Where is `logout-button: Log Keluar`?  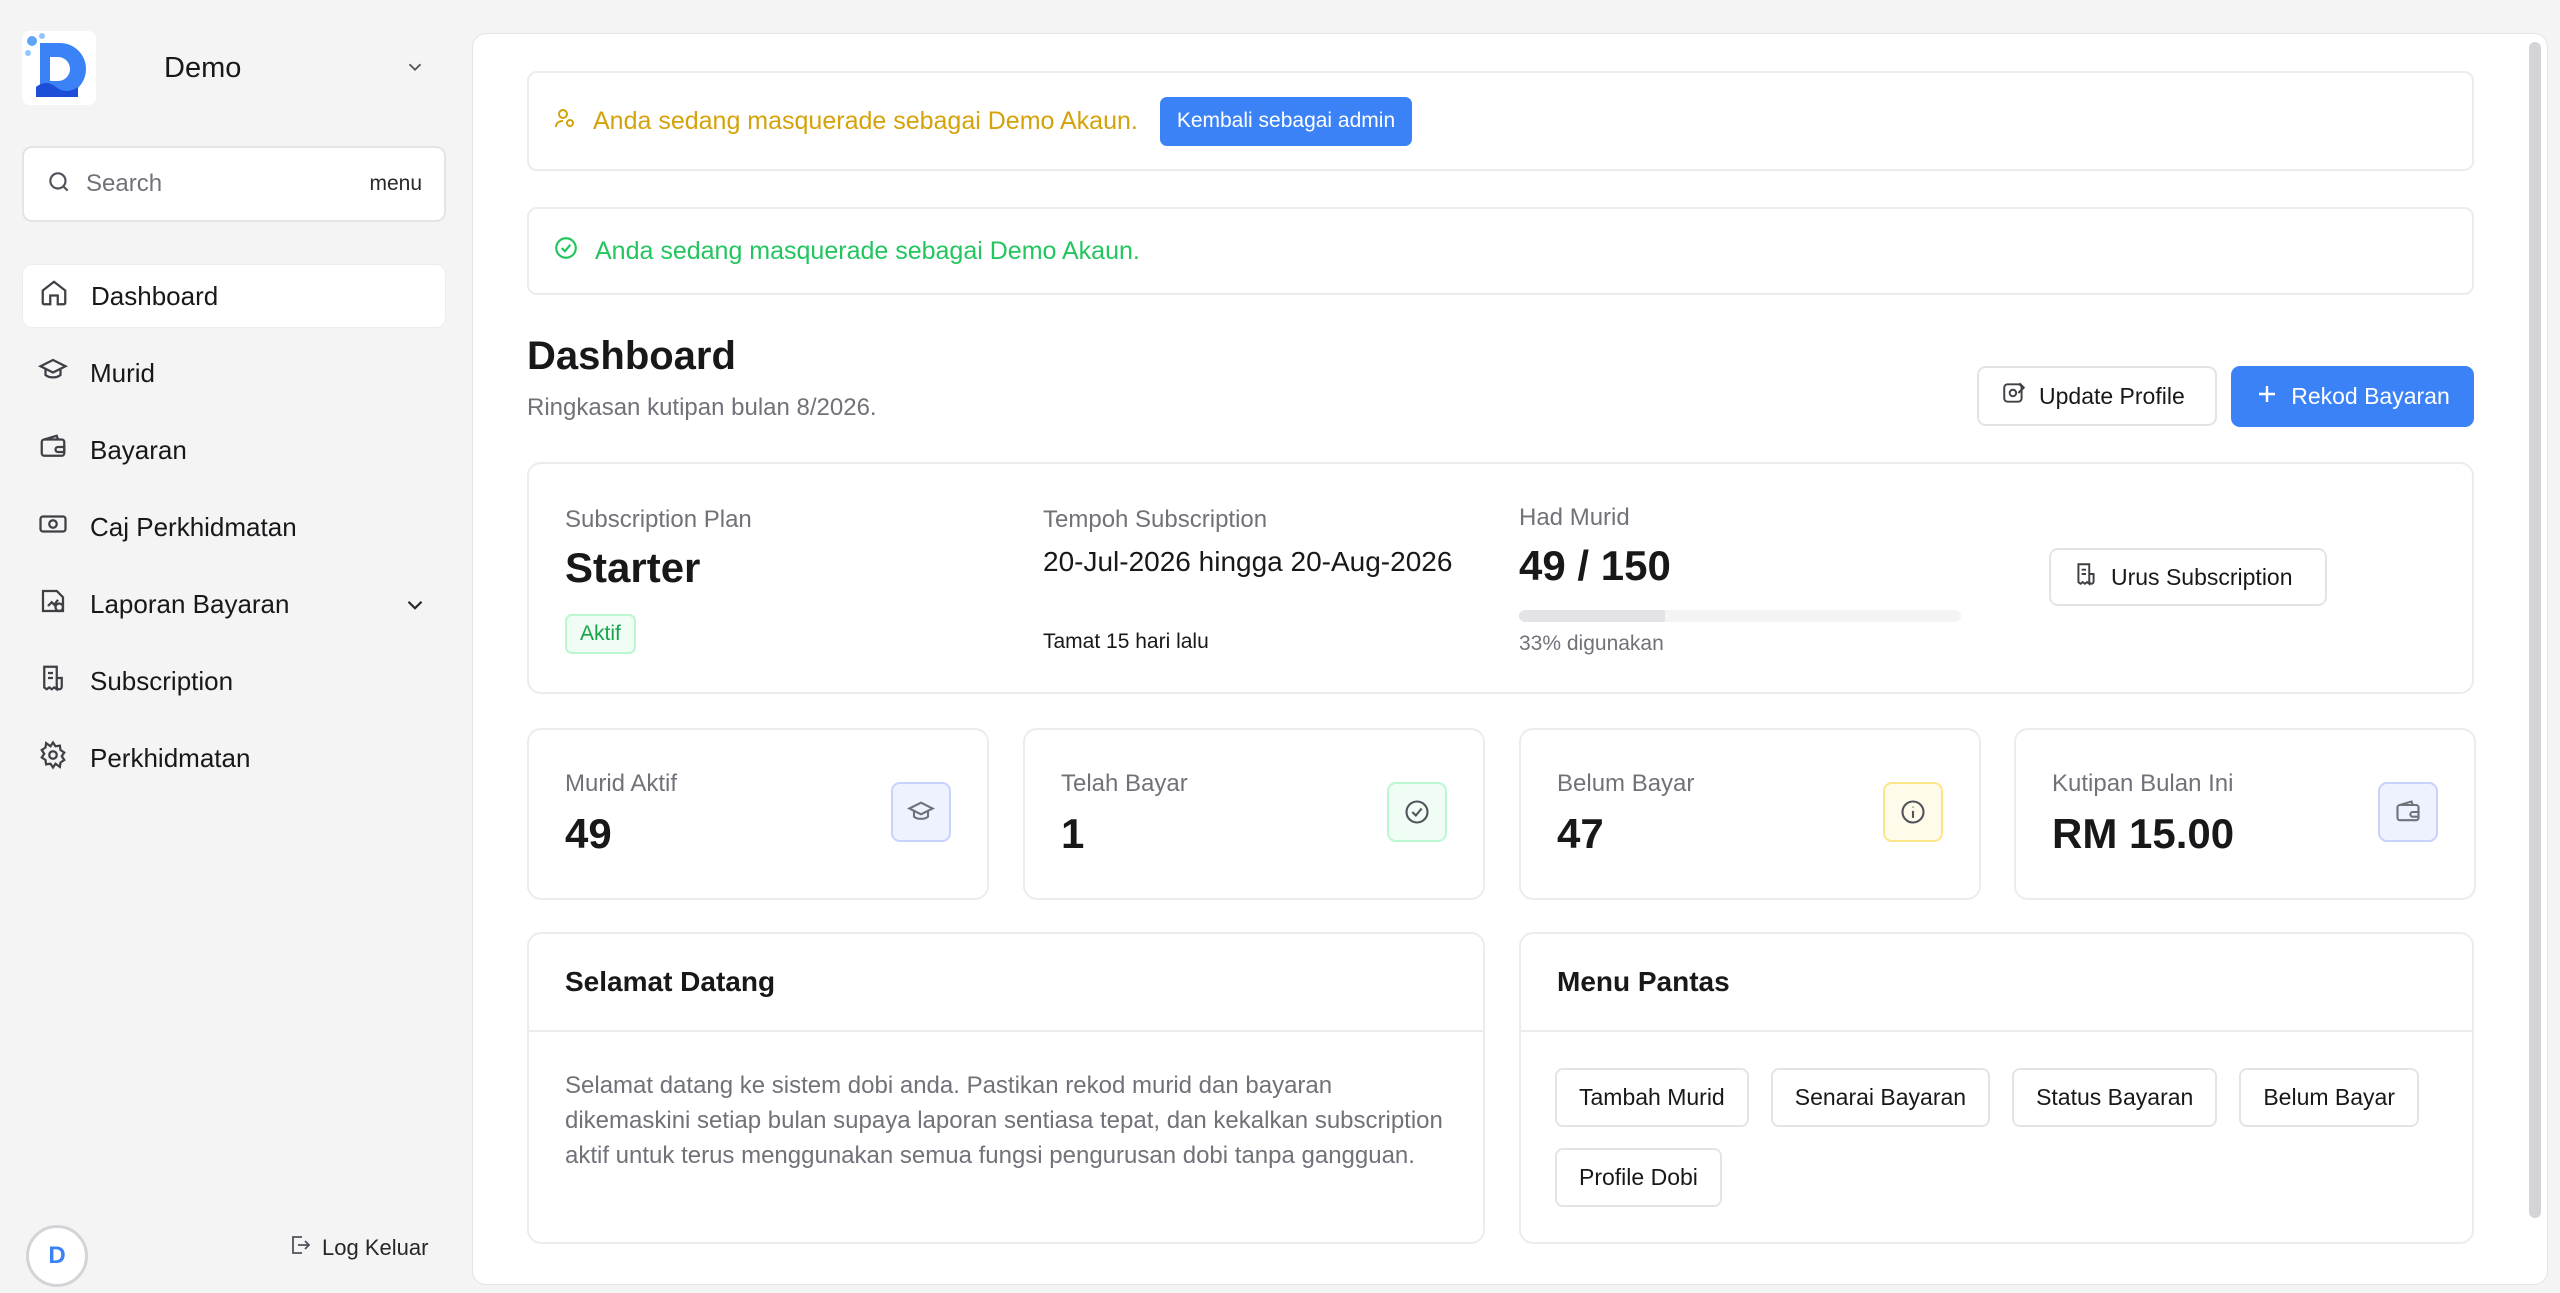
logout-button: Log Keluar is located at coordinates (358, 1248).